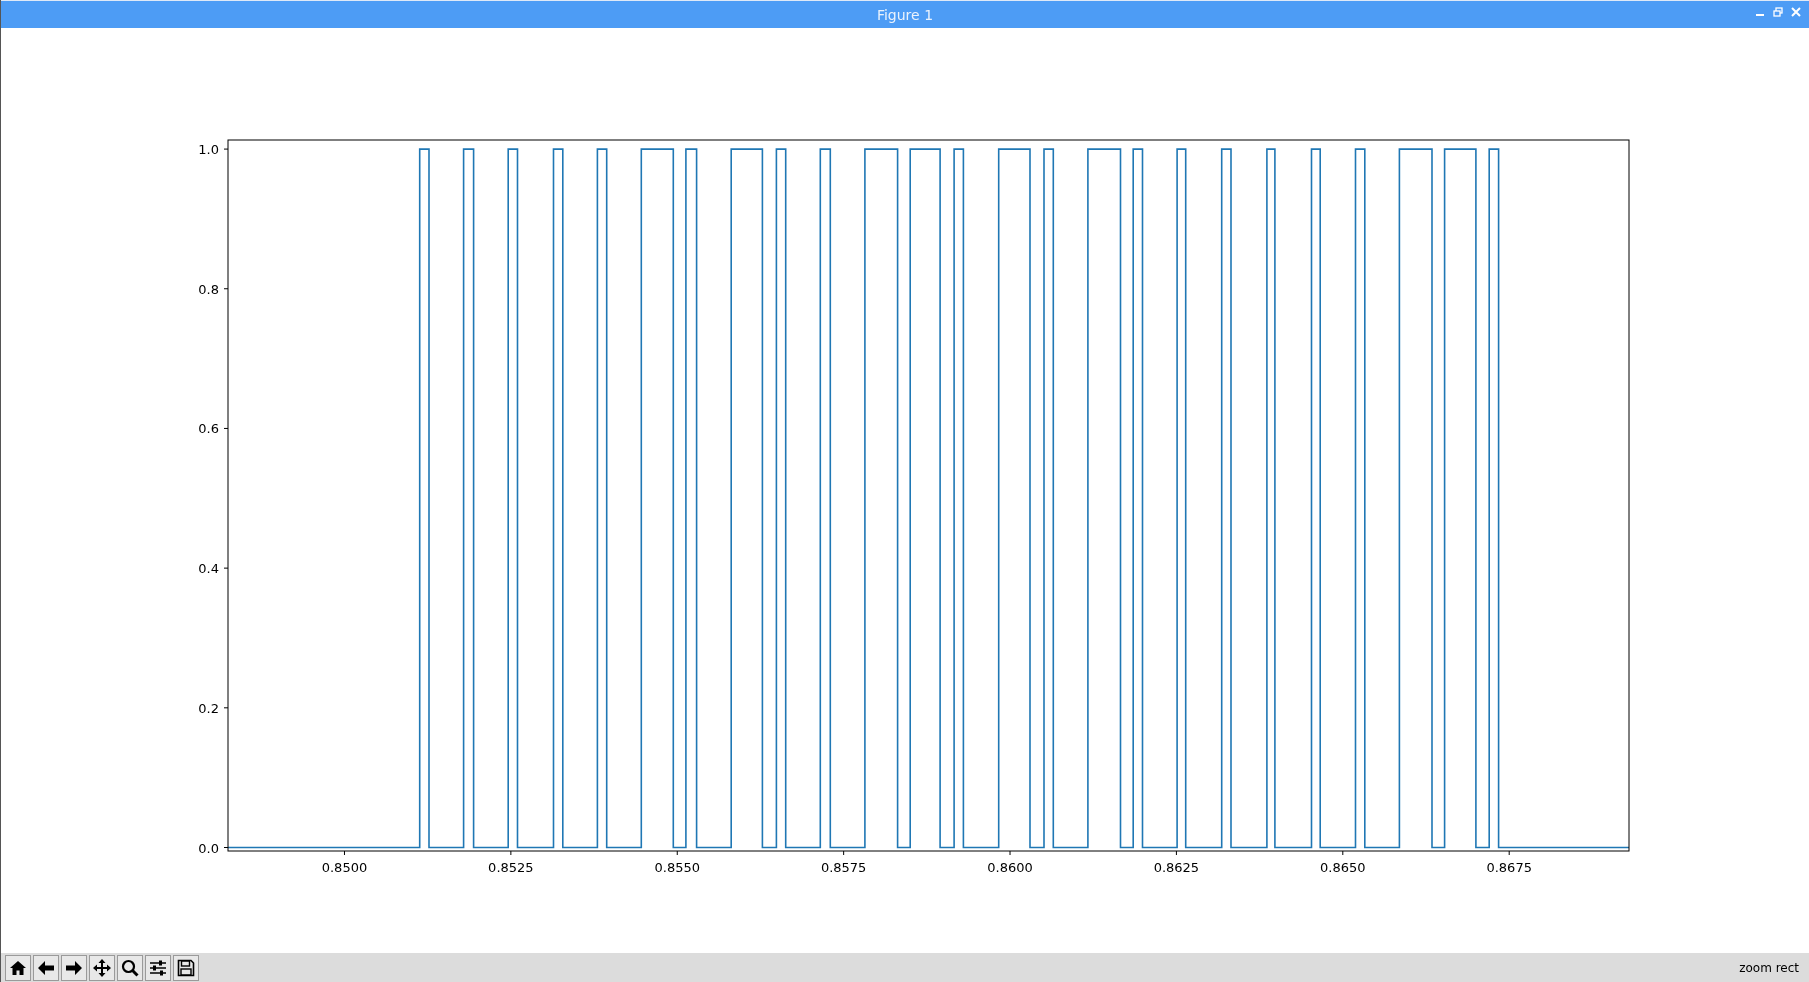 The width and height of the screenshot is (1809, 982). I want to click on zoom-button, so click(130, 967).